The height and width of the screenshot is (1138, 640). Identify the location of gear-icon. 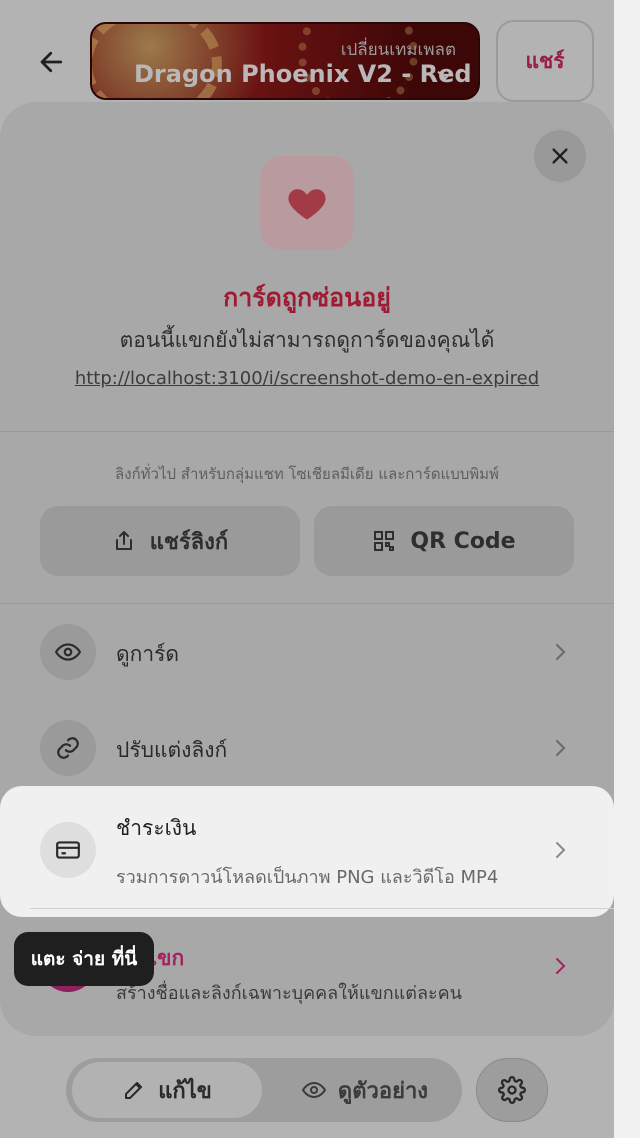
(512, 1090).